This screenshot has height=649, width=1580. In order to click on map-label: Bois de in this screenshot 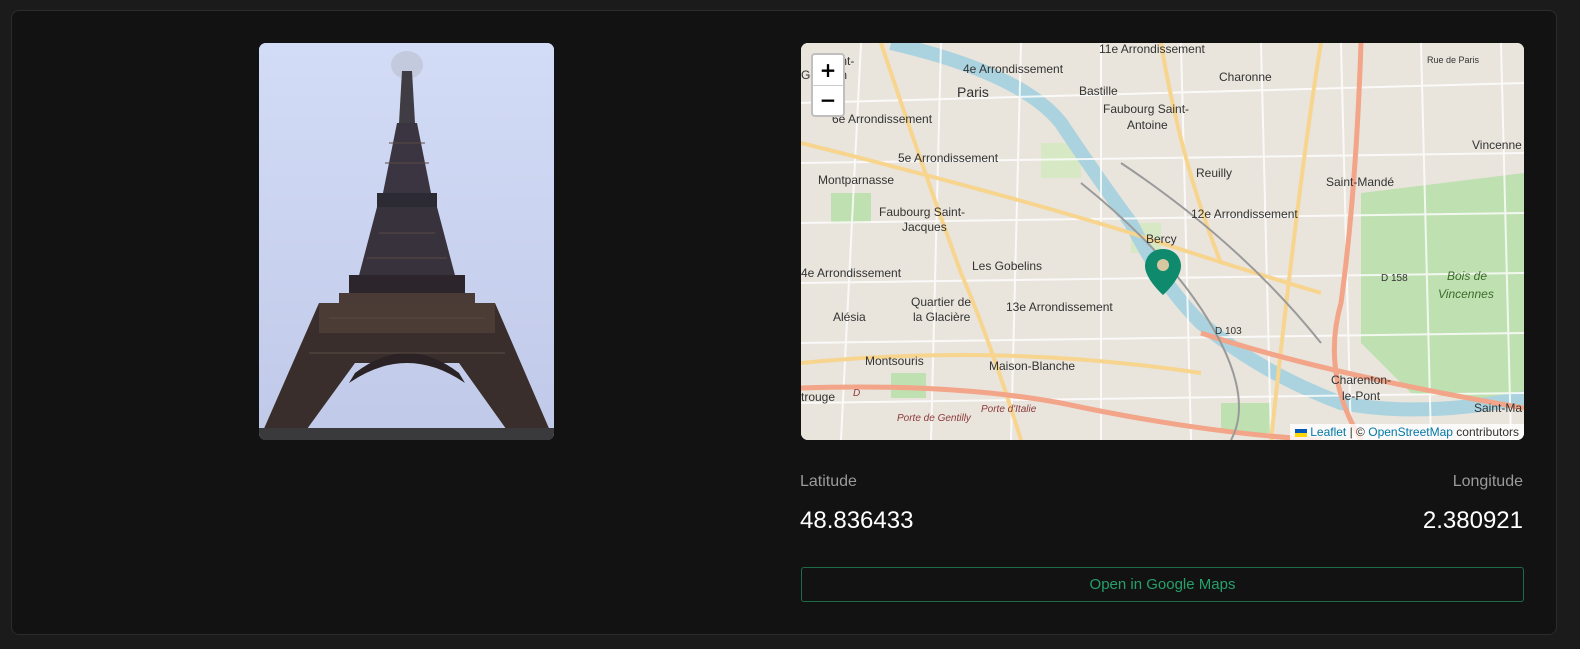, I will do `click(1467, 276)`.